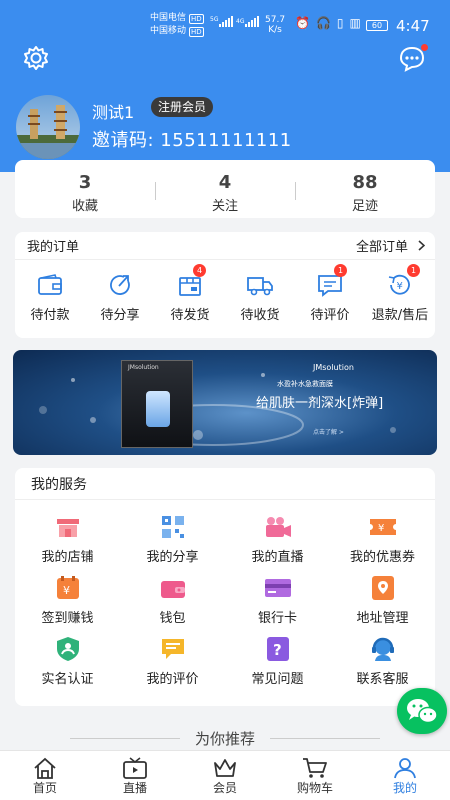 Image resolution: width=450 pixels, height=800 pixels. I want to click on coupon-icon: ¥, so click(382, 527).